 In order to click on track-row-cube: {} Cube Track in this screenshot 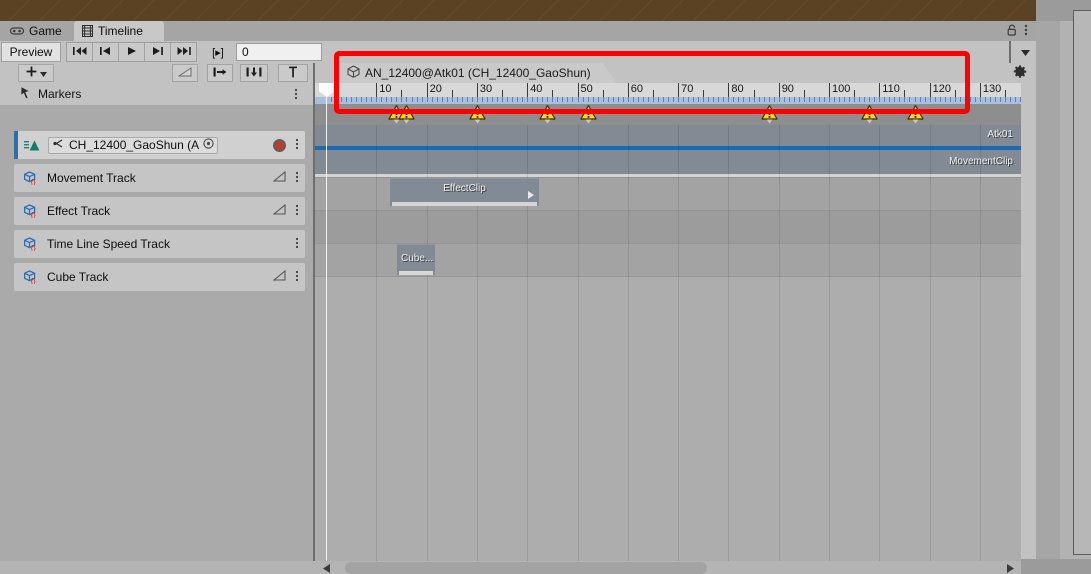, I will do `click(159, 277)`.